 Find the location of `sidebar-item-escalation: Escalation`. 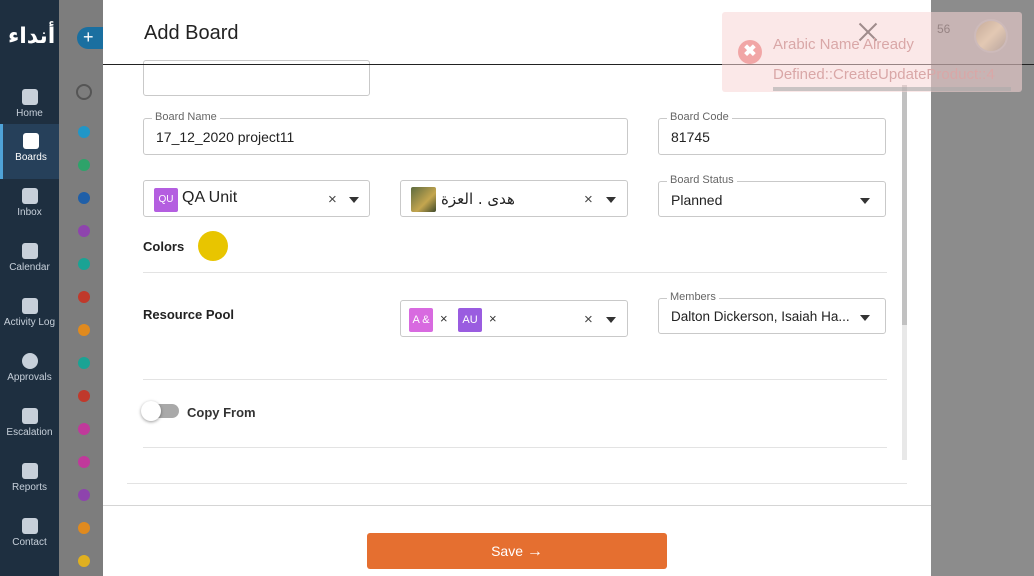

sidebar-item-escalation: Escalation is located at coordinates (29, 426).